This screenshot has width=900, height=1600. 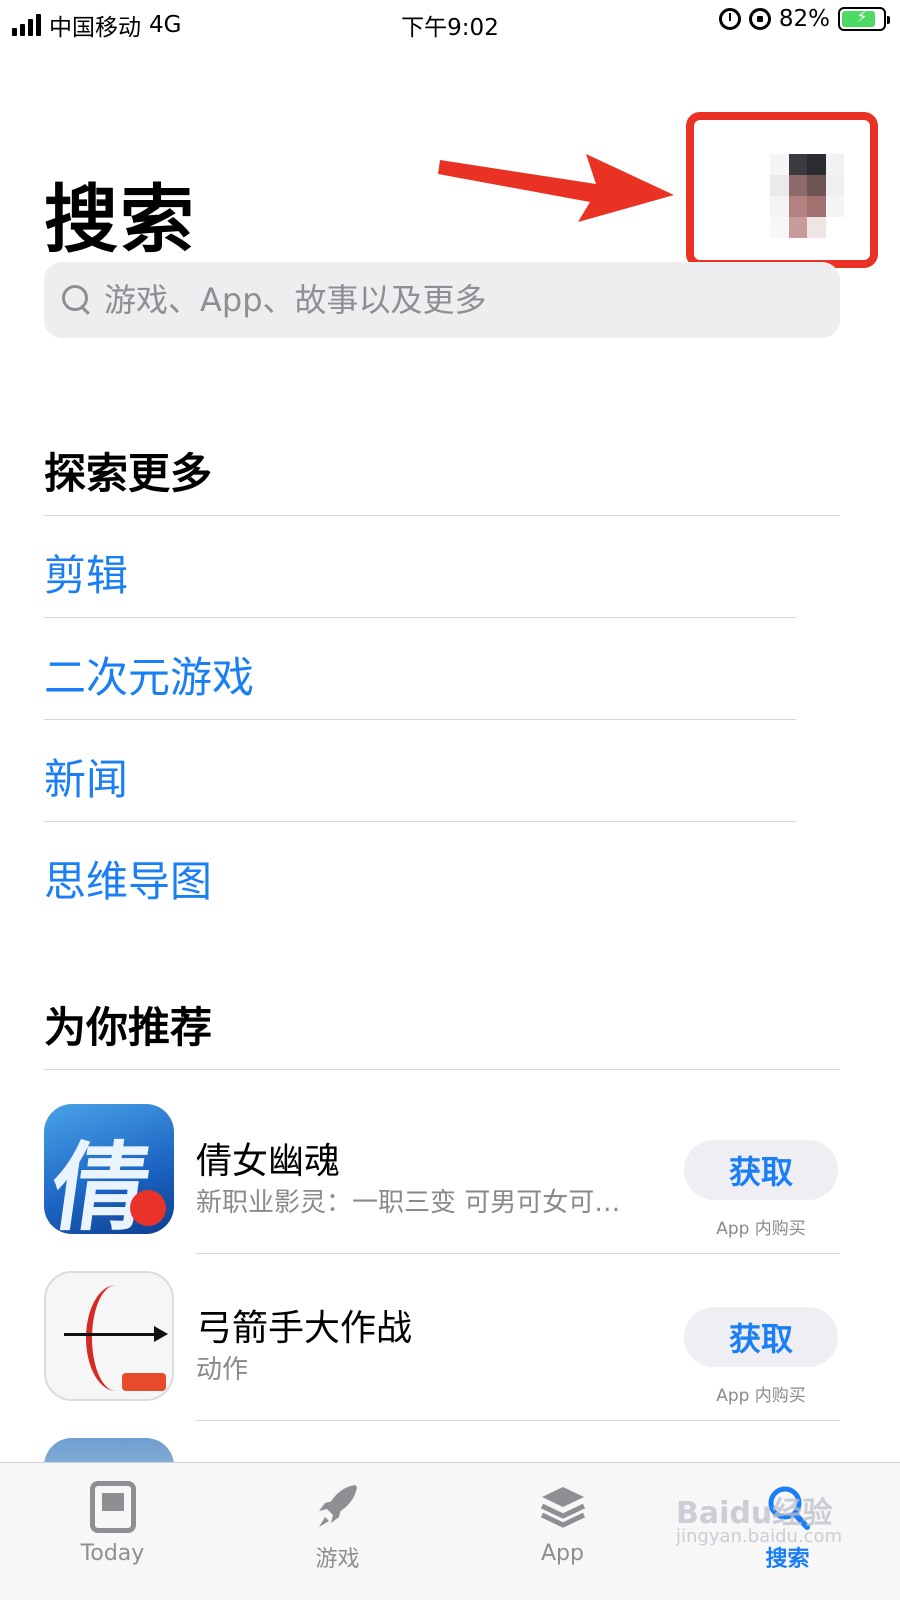 I want to click on avatar, so click(x=807, y=196).